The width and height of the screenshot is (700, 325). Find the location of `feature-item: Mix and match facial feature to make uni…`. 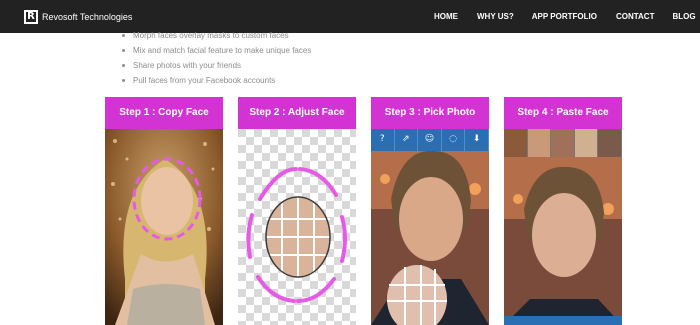

feature-item: Mix and match facial feature to make uni… is located at coordinates (216, 50).